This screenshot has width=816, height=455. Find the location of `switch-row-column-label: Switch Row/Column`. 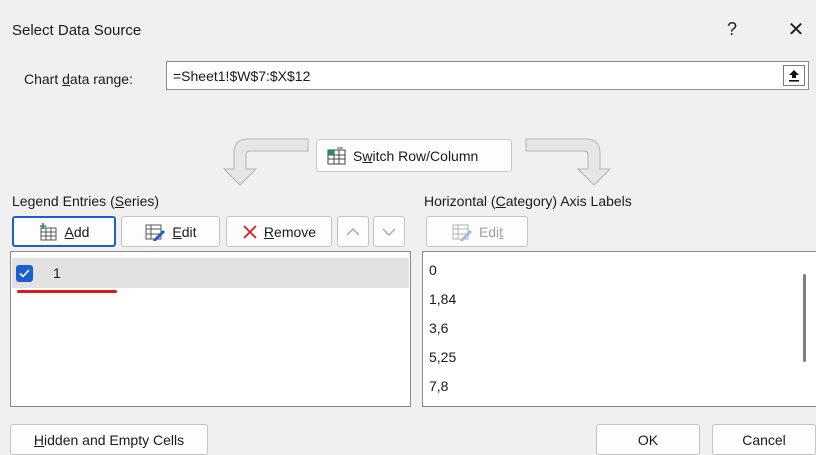

switch-row-column-label: Switch Row/Column is located at coordinates (416, 155).